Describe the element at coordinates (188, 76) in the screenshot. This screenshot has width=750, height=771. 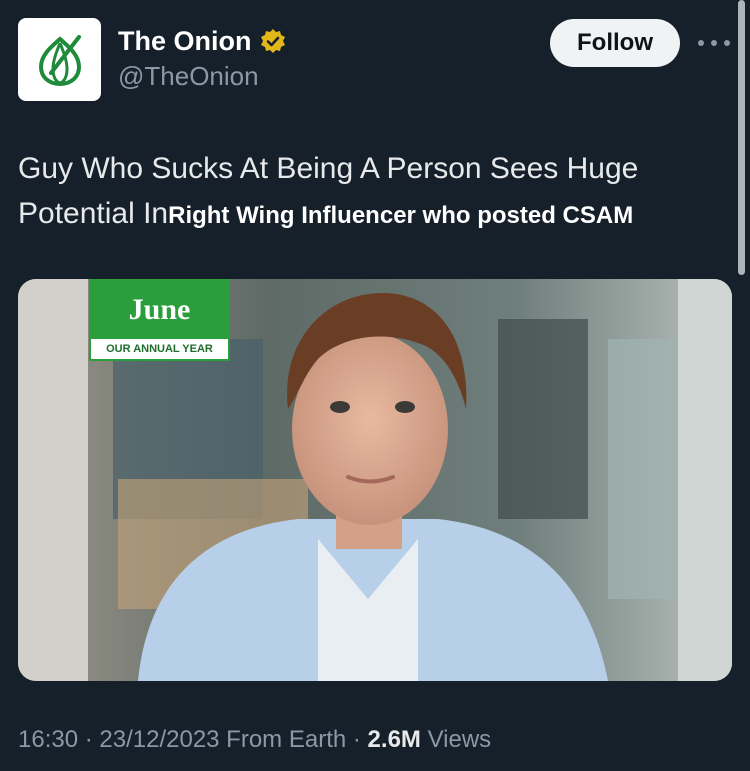
I see `account-handle: @TheOnion` at that location.